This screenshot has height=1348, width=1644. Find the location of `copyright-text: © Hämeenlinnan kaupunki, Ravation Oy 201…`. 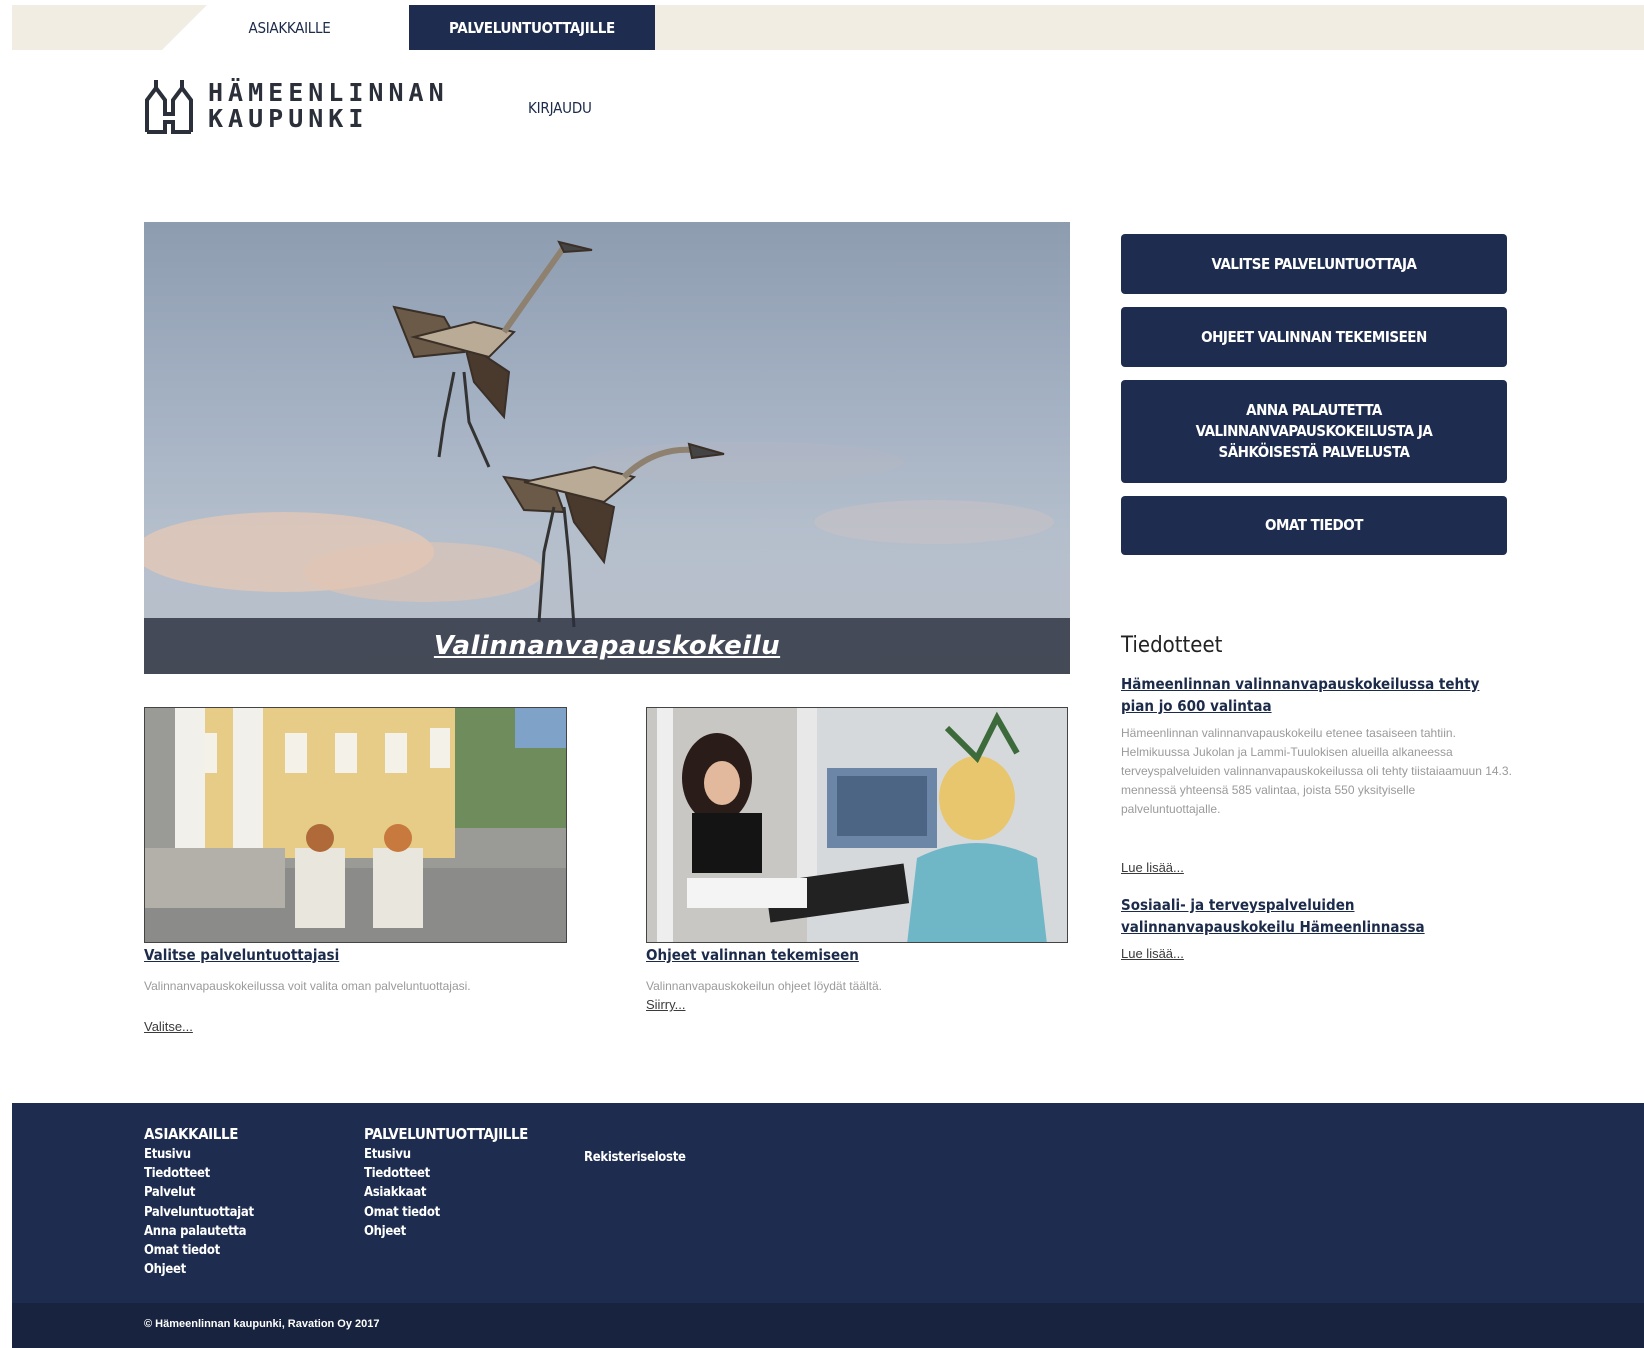

copyright-text: © Hämeenlinnan kaupunki, Ravation Oy 201… is located at coordinates (262, 1324).